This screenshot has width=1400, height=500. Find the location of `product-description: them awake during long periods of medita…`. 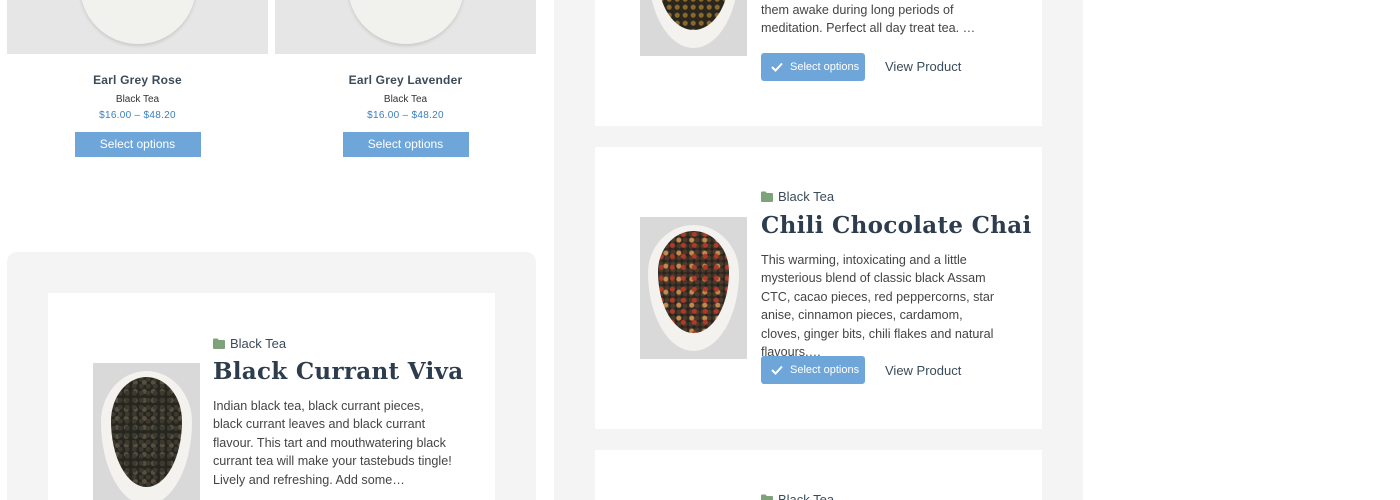

product-description: them awake during long periods of medita… is located at coordinates (868, 19).